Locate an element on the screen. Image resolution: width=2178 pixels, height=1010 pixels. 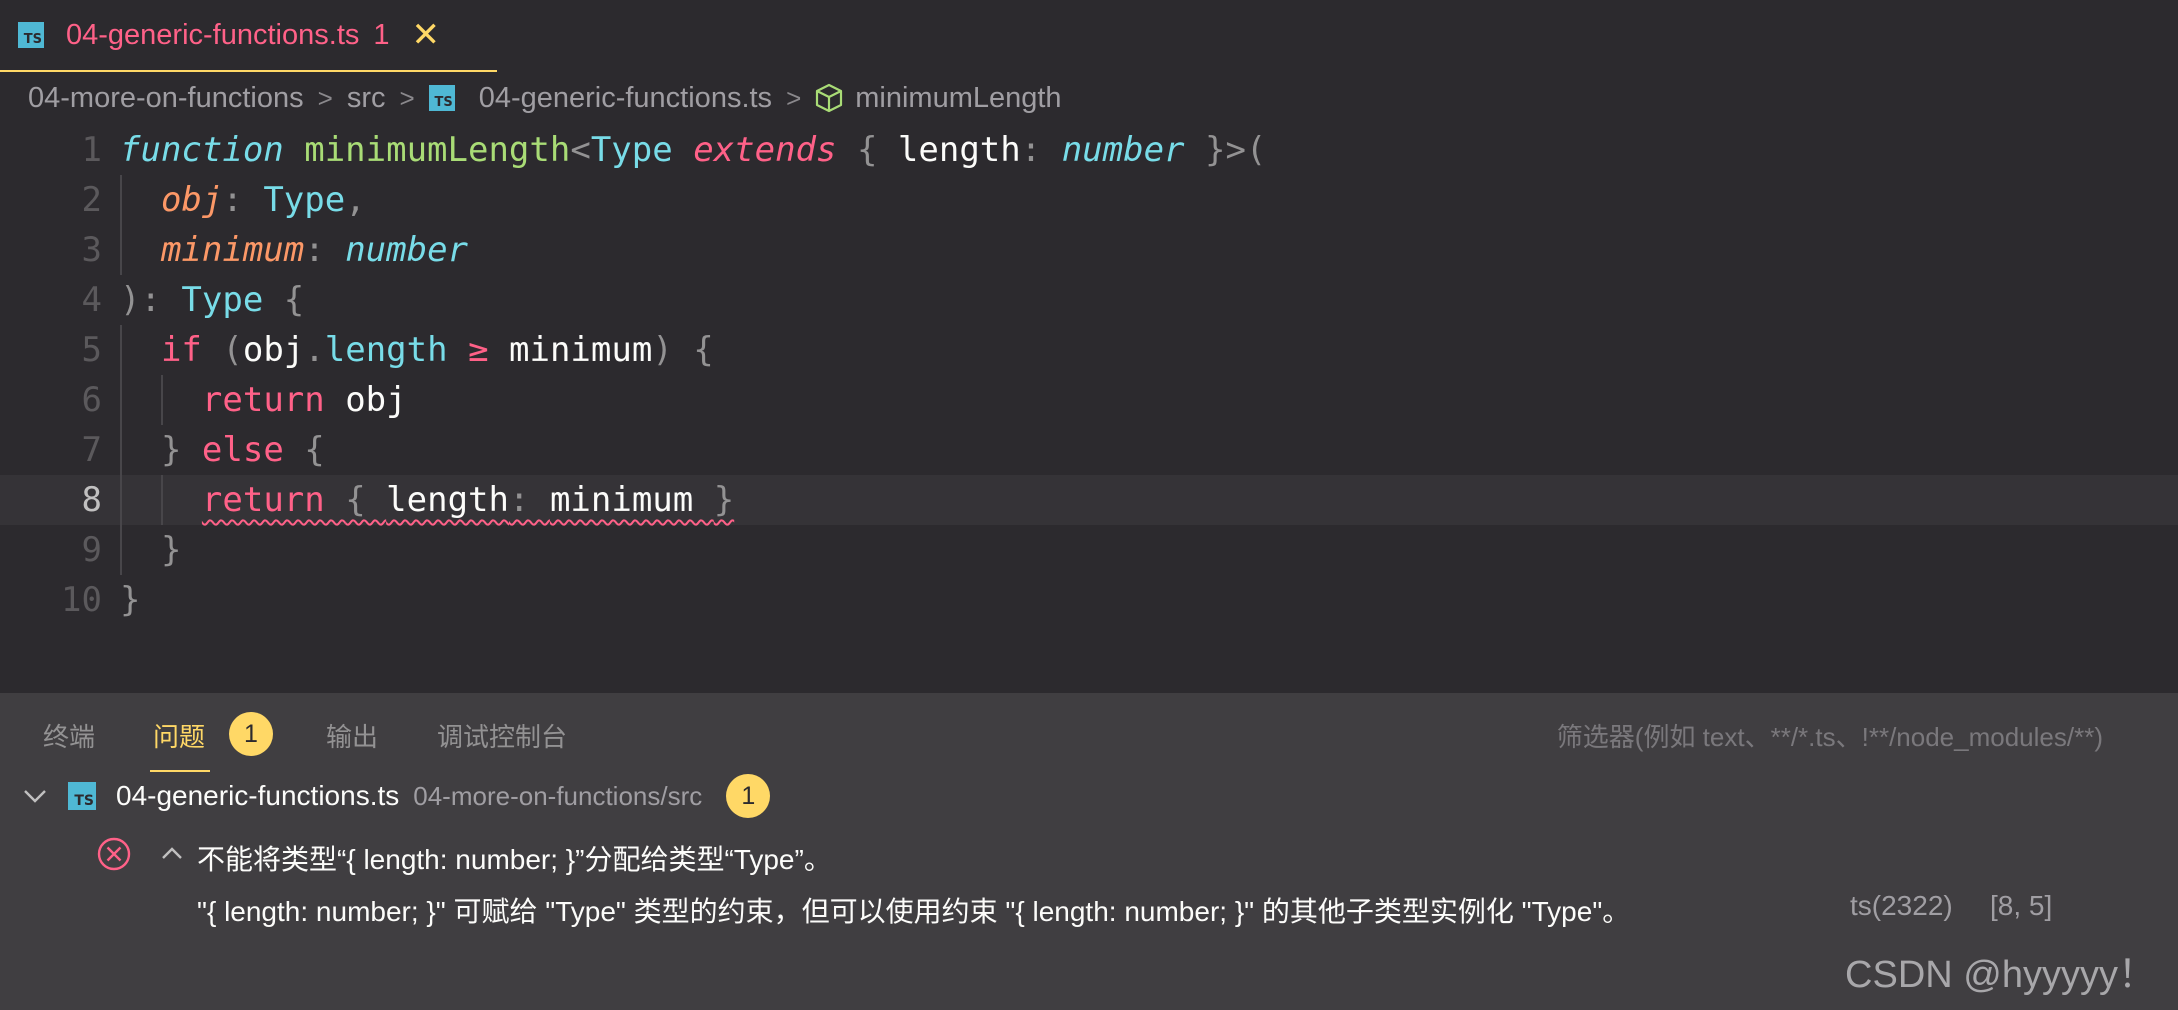
code-text: if (obj.length ≥ minimum) { is located at coordinates (437, 350).